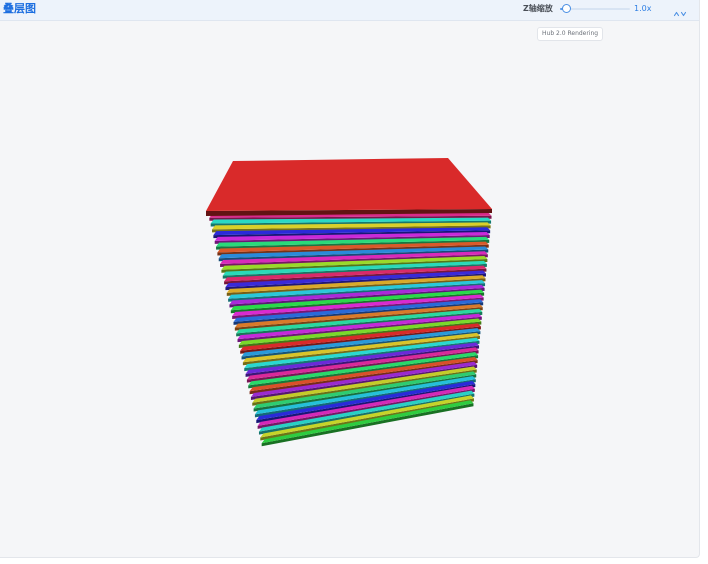 This screenshot has width=708, height=564. I want to click on z-scale-slider-thumb, so click(566, 8).